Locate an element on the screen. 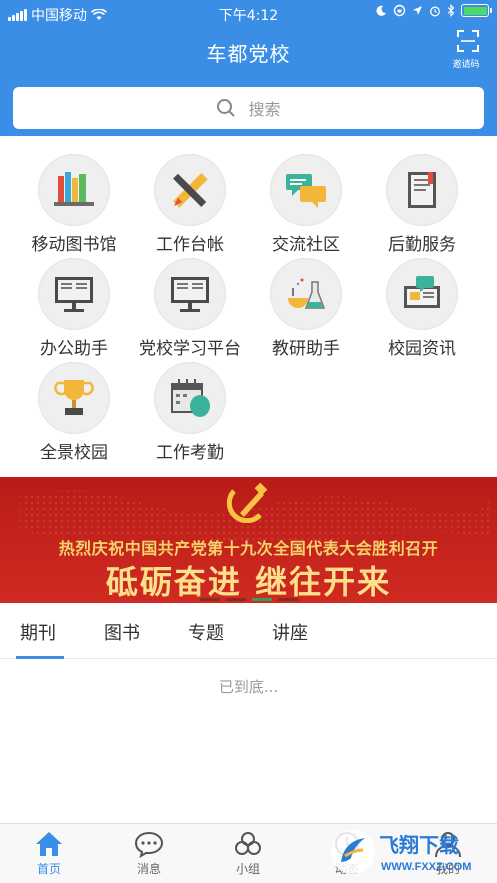 This screenshot has height=883, width=497. grid-item-attendance: 工作考勤 is located at coordinates (190, 408).